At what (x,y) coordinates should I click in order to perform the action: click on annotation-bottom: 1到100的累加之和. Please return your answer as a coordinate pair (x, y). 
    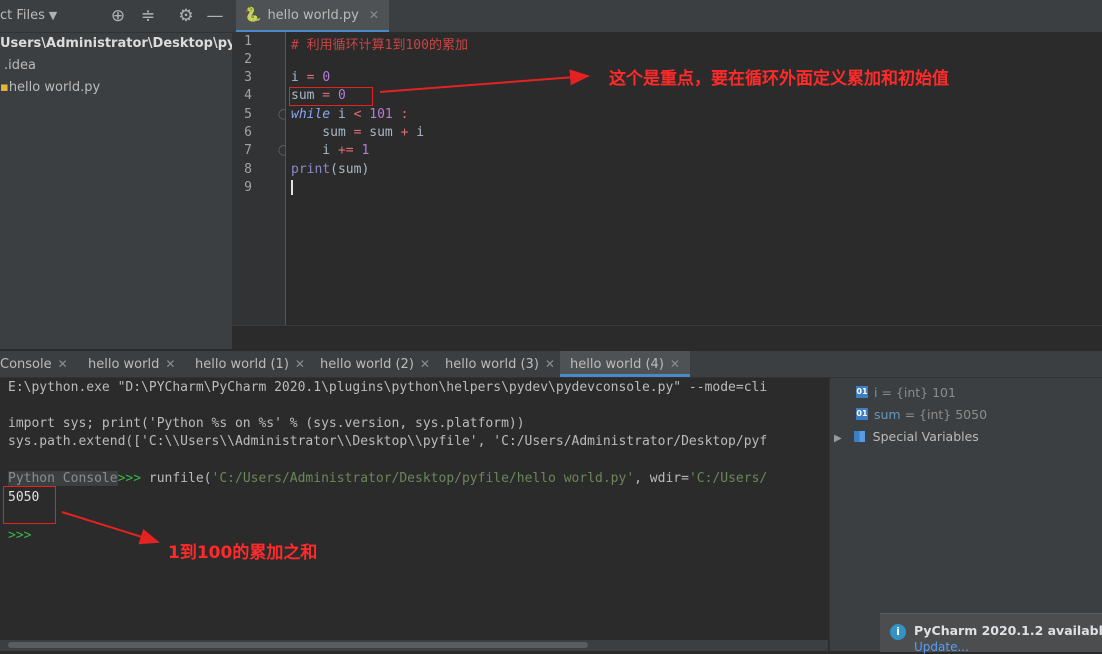
    Looking at the image, I should click on (243, 553).